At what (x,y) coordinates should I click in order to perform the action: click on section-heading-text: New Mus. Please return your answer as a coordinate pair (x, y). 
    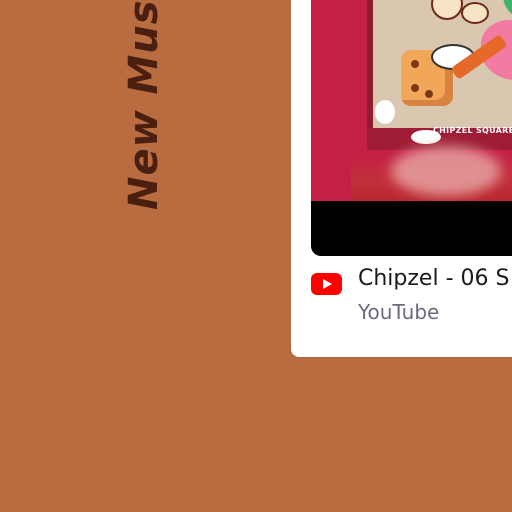
    Looking at the image, I should click on (144, 105).